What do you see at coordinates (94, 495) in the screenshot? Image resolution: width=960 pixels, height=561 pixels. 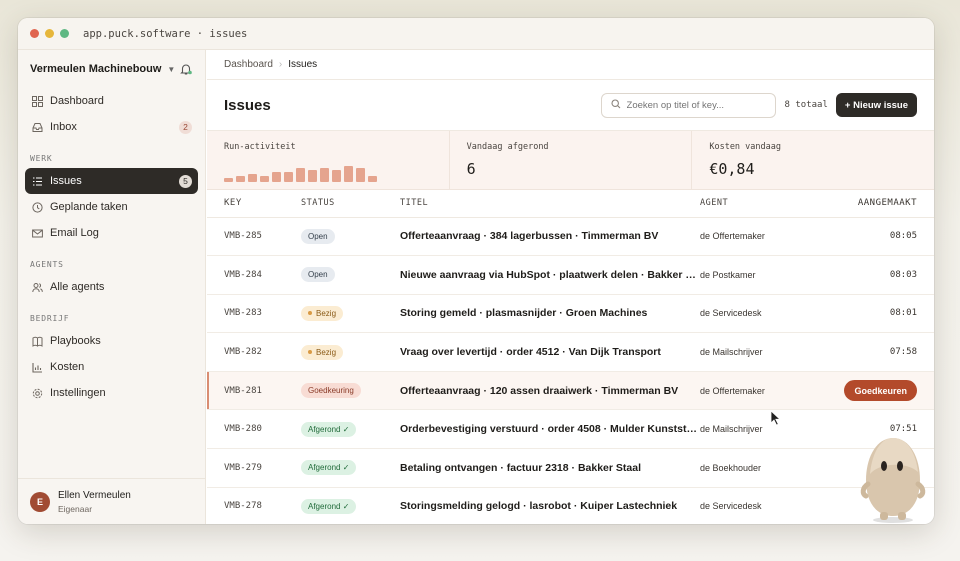 I see `user-name: Ellen Vermeulen` at bounding box center [94, 495].